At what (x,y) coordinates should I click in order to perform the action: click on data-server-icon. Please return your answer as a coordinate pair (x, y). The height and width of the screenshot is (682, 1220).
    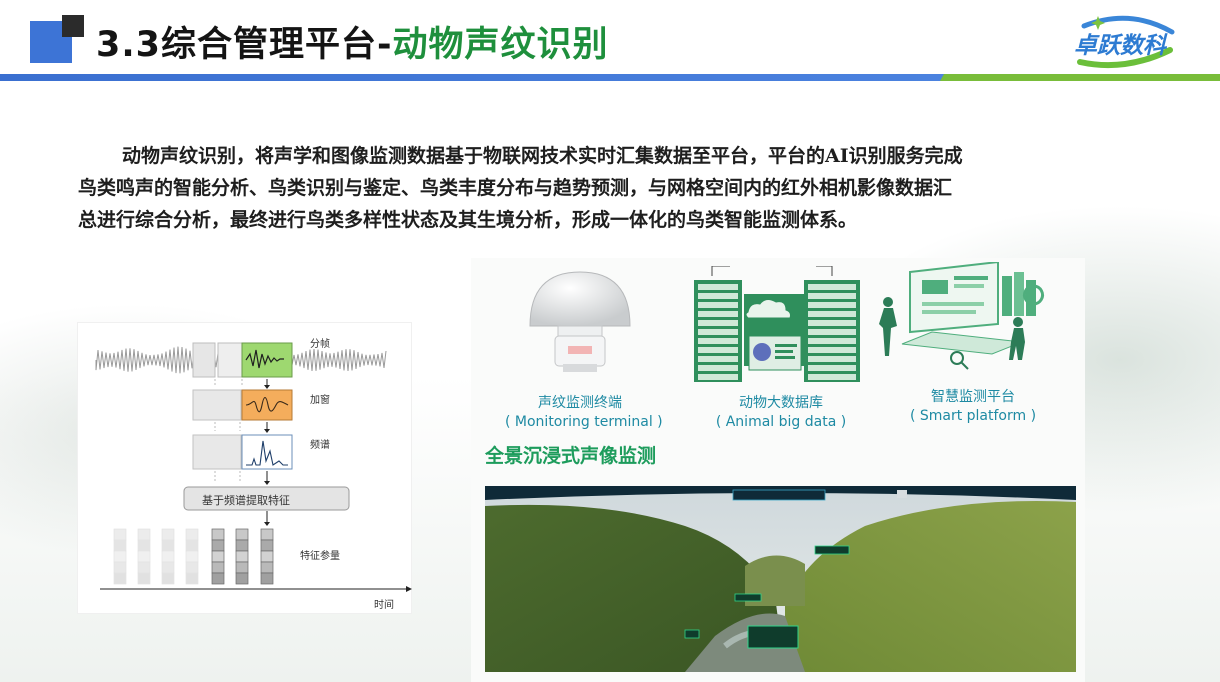
    Looking at the image, I should click on (777, 324).